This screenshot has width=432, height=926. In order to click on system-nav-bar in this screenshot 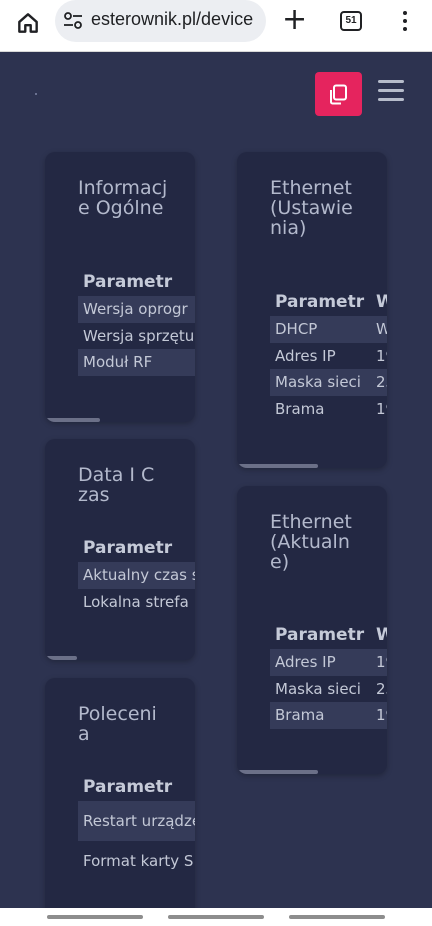, I will do `click(216, 917)`.